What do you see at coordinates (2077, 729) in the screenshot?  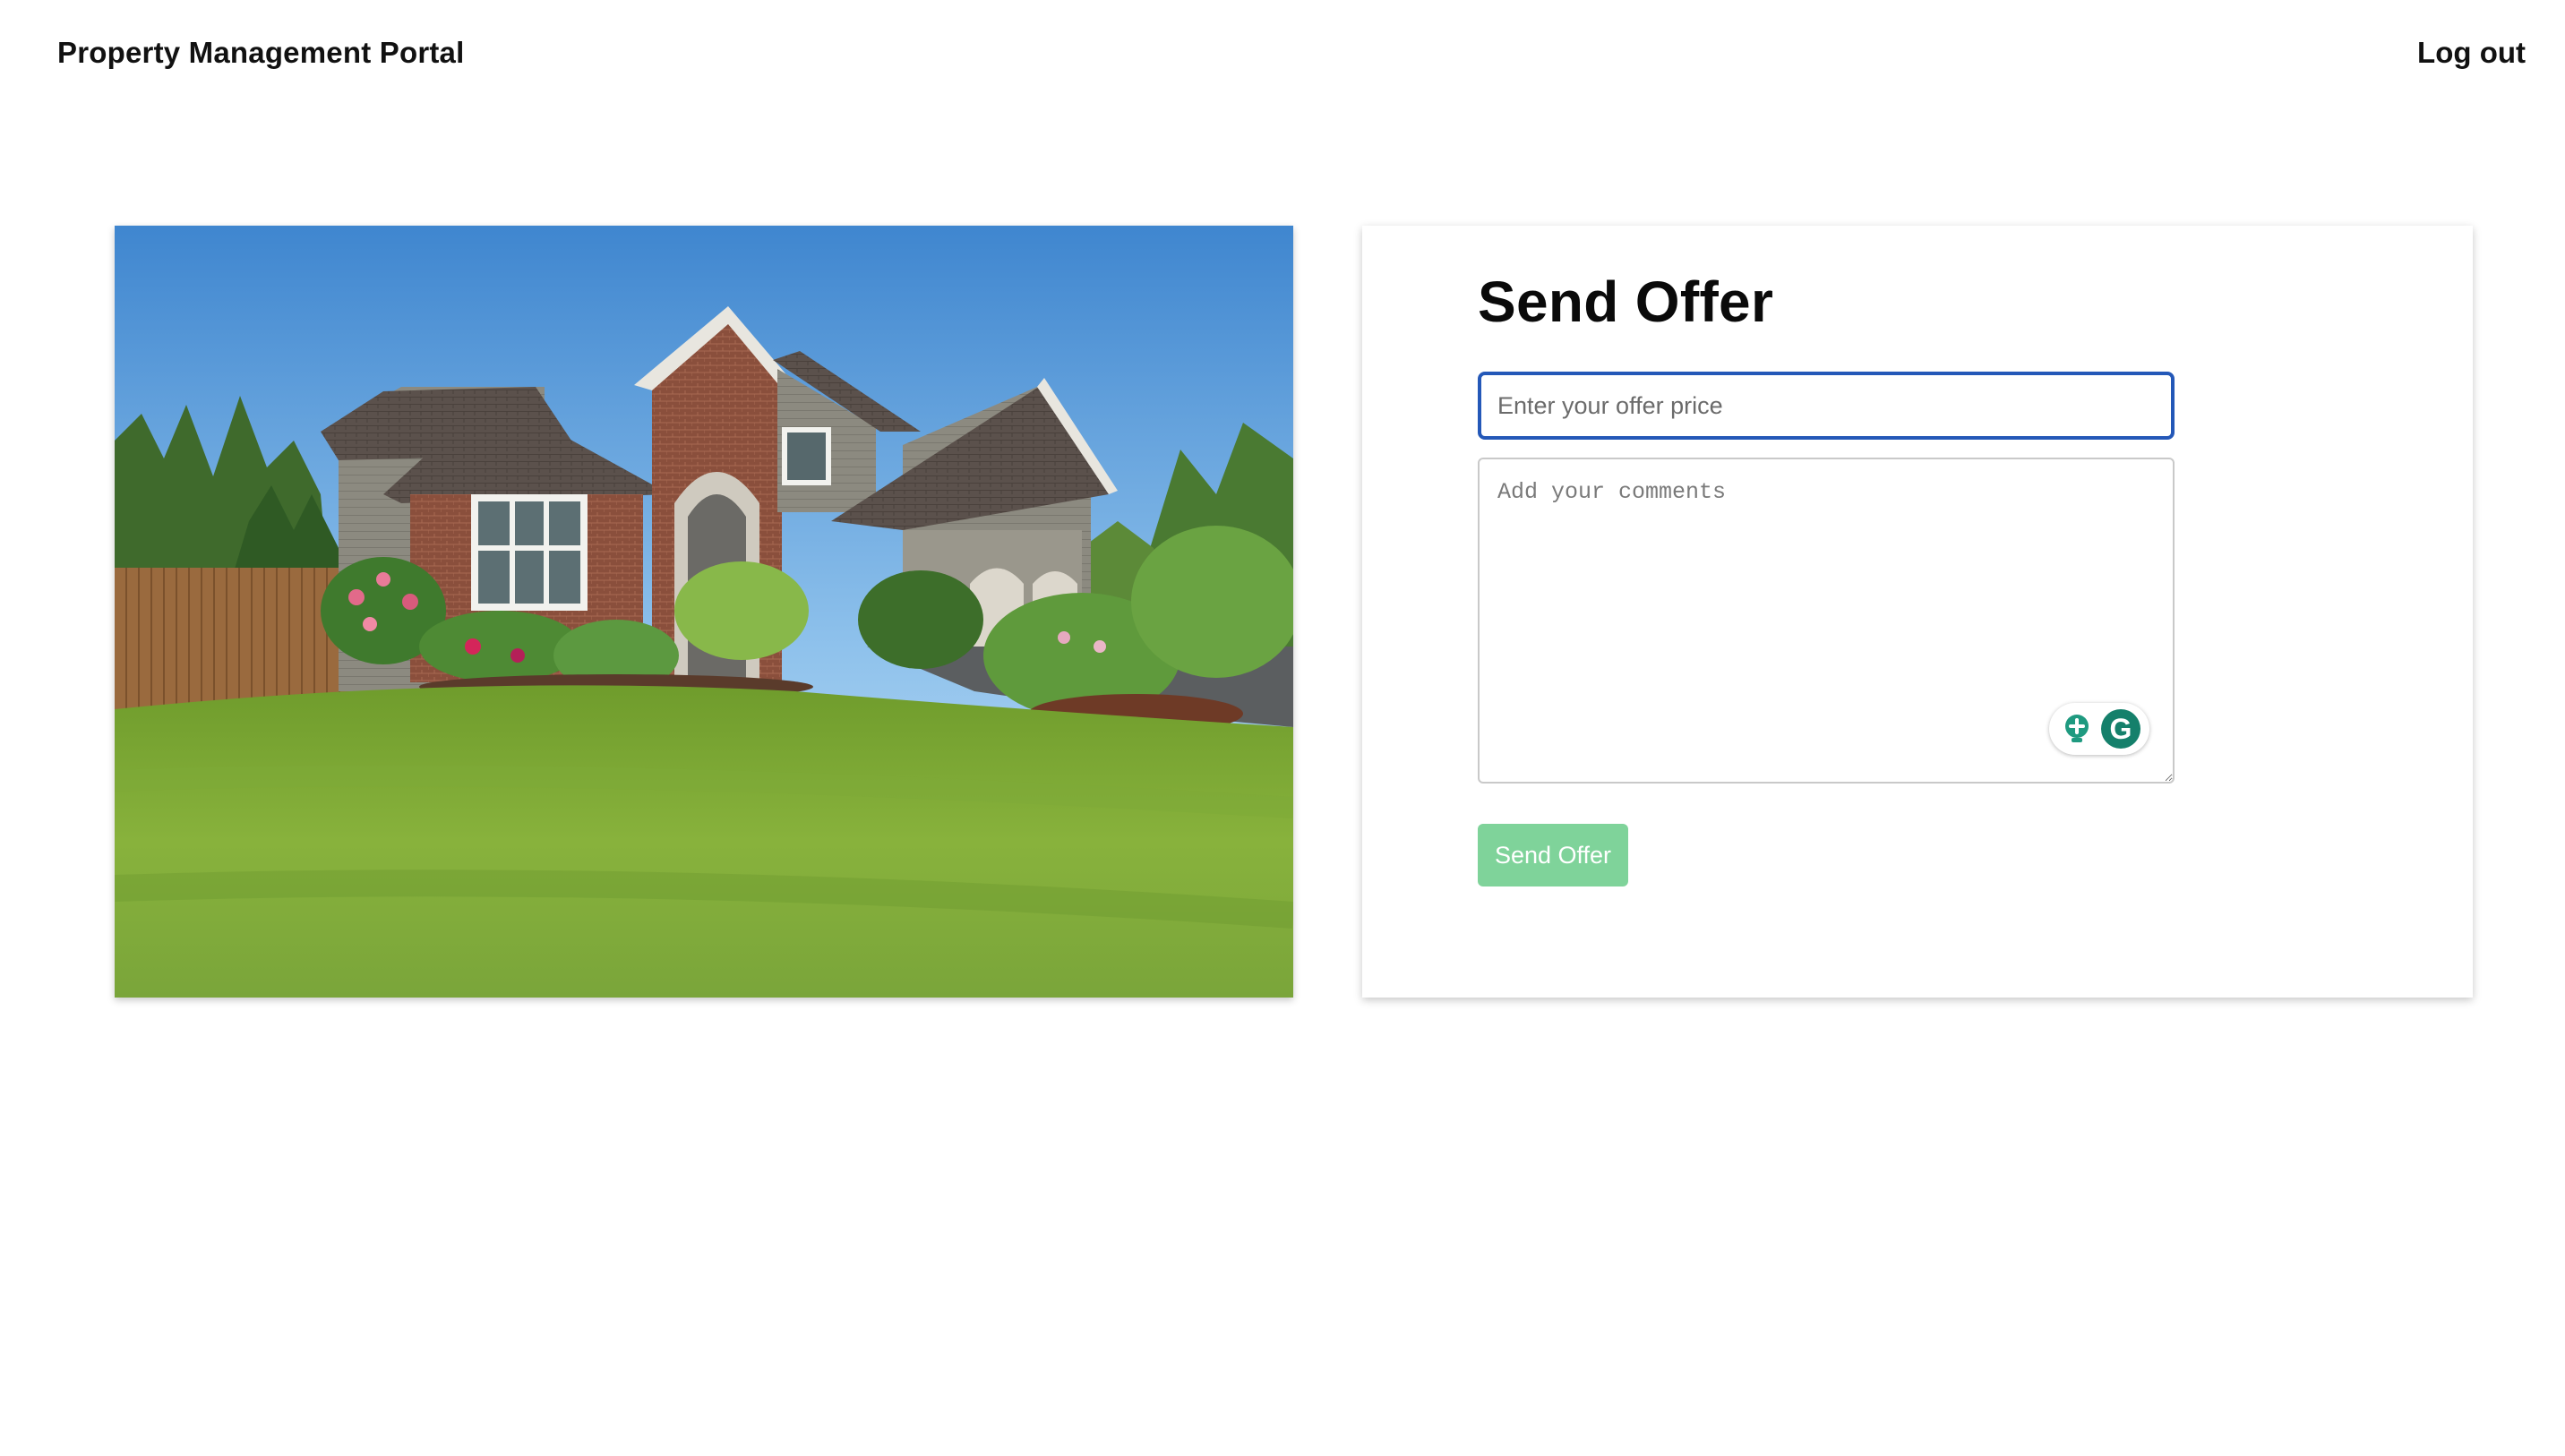 I see `lightbulb-icon` at bounding box center [2077, 729].